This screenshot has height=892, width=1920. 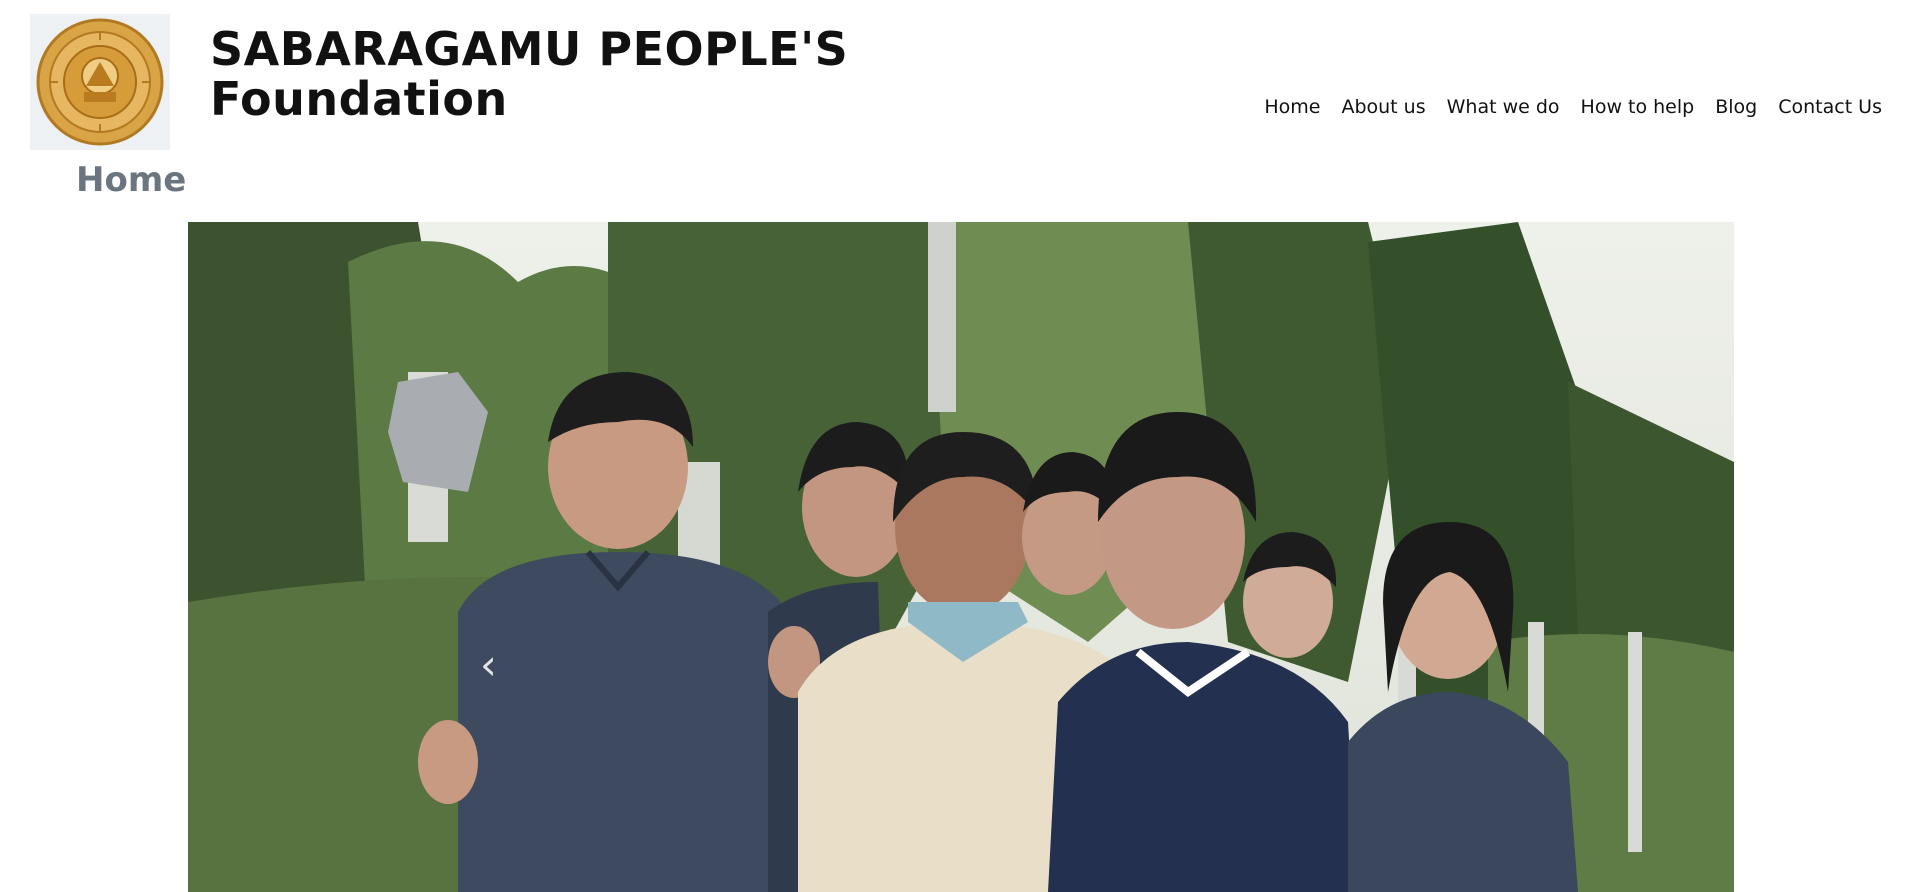 I want to click on nav-item-about-us: About us, so click(x=1383, y=107).